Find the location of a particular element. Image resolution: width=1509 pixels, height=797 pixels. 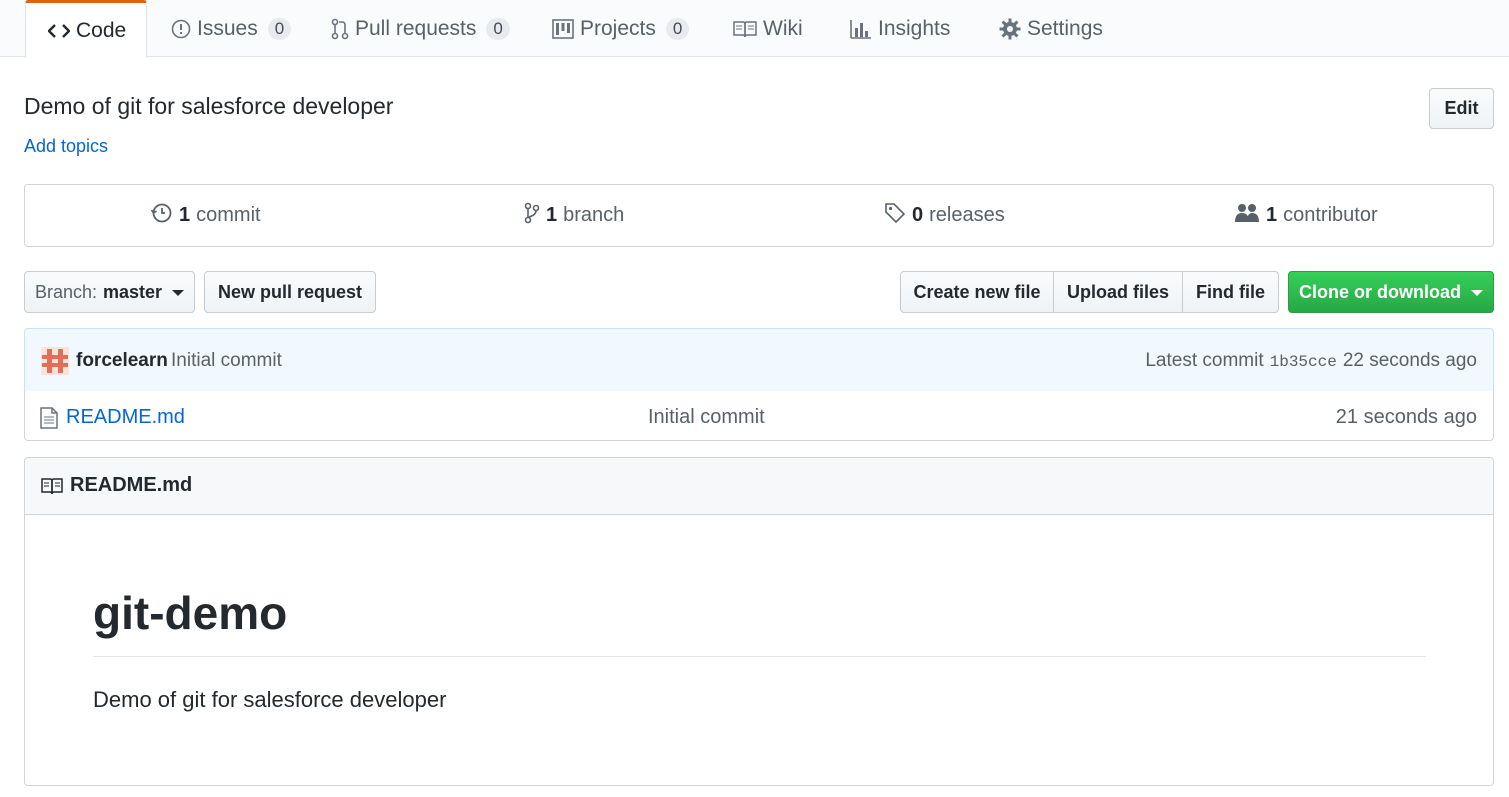

edit-description-button: Edit is located at coordinates (1461, 108).